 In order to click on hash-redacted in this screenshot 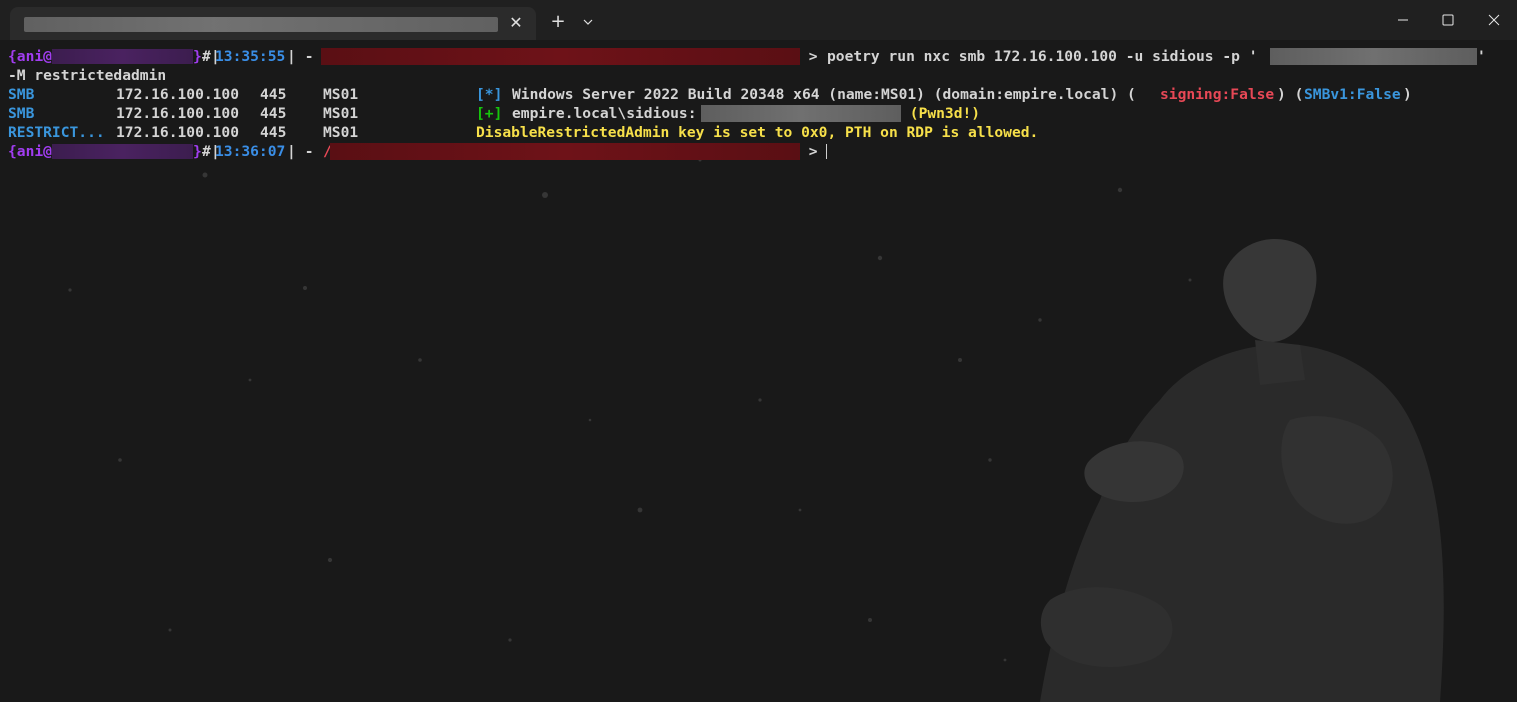, I will do `click(801, 113)`.